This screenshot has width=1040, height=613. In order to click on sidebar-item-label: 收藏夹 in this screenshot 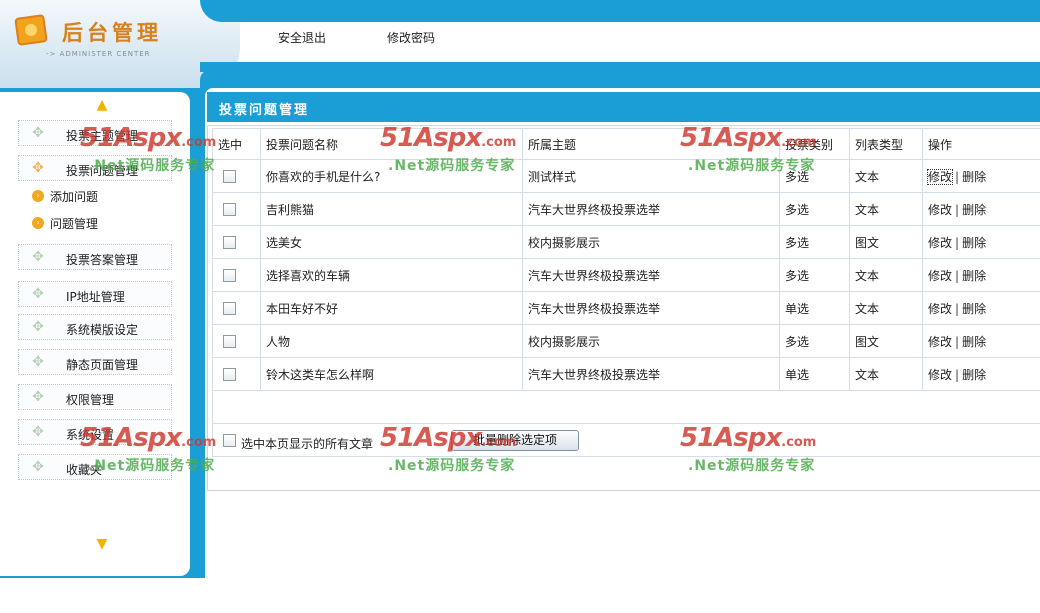, I will do `click(84, 470)`.